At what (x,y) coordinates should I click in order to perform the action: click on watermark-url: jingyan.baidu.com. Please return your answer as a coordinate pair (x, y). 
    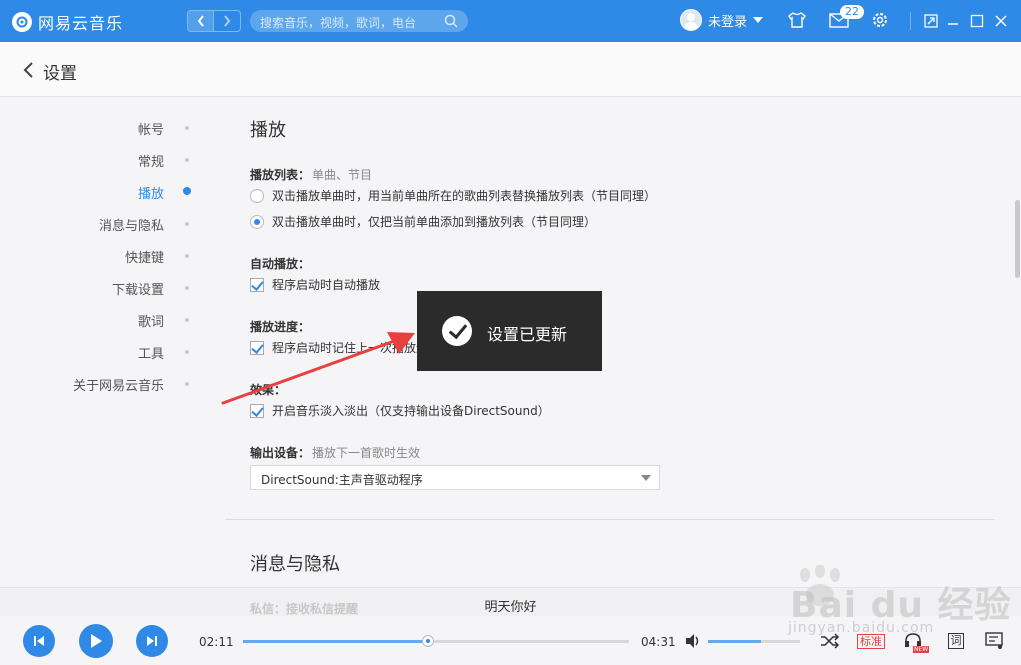
    Looking at the image, I should click on (861, 628).